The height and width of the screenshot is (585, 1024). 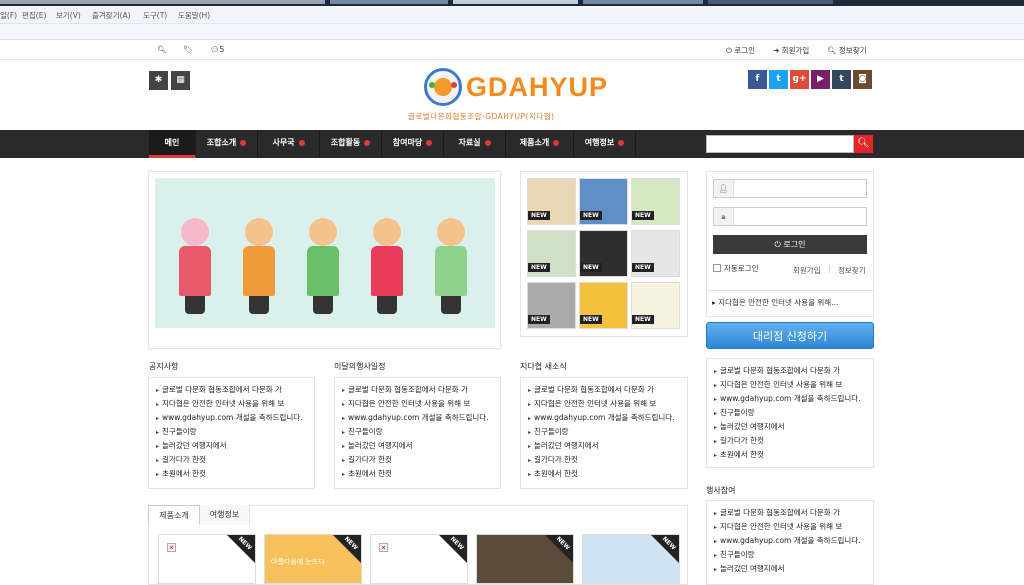 I want to click on auto-login-checkbox, so click(x=717, y=268).